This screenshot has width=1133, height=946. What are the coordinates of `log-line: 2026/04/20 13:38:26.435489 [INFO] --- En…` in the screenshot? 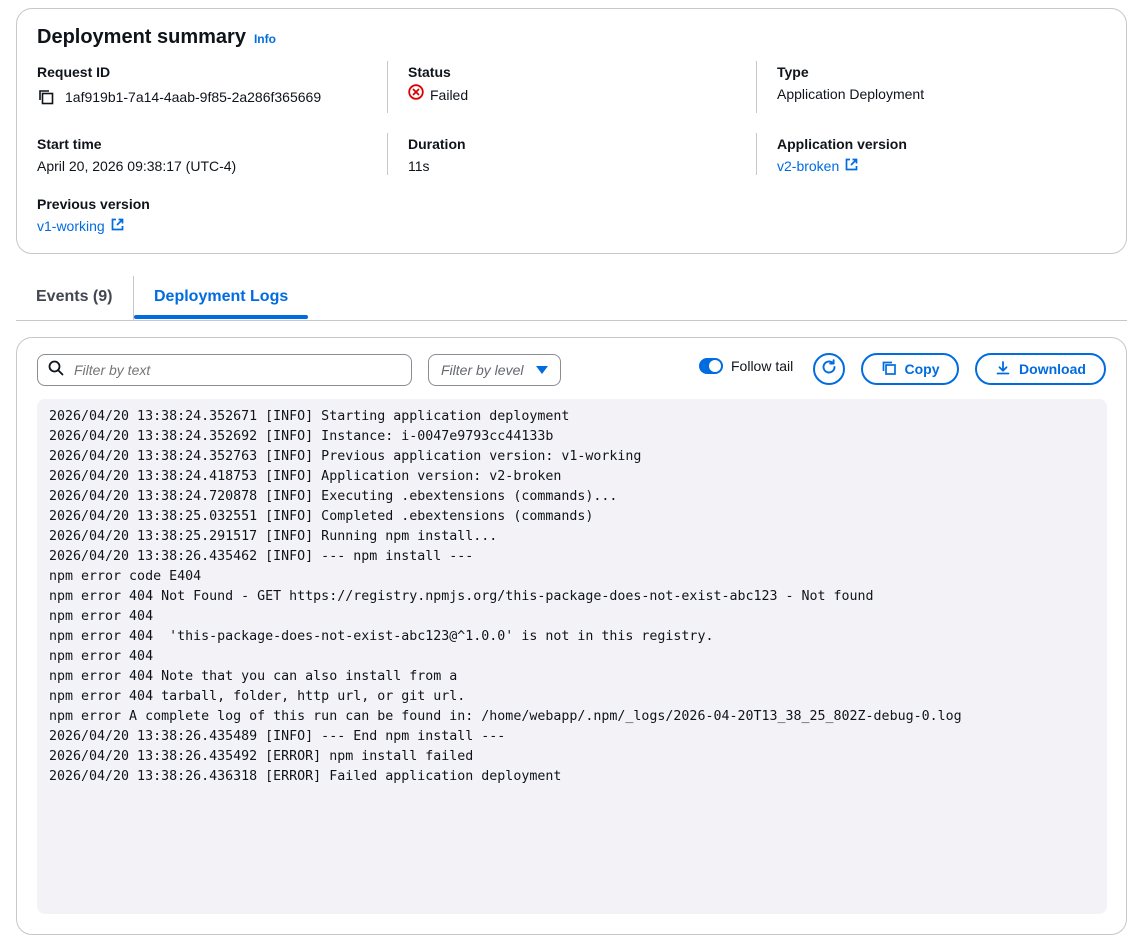 It's located at (277, 736).